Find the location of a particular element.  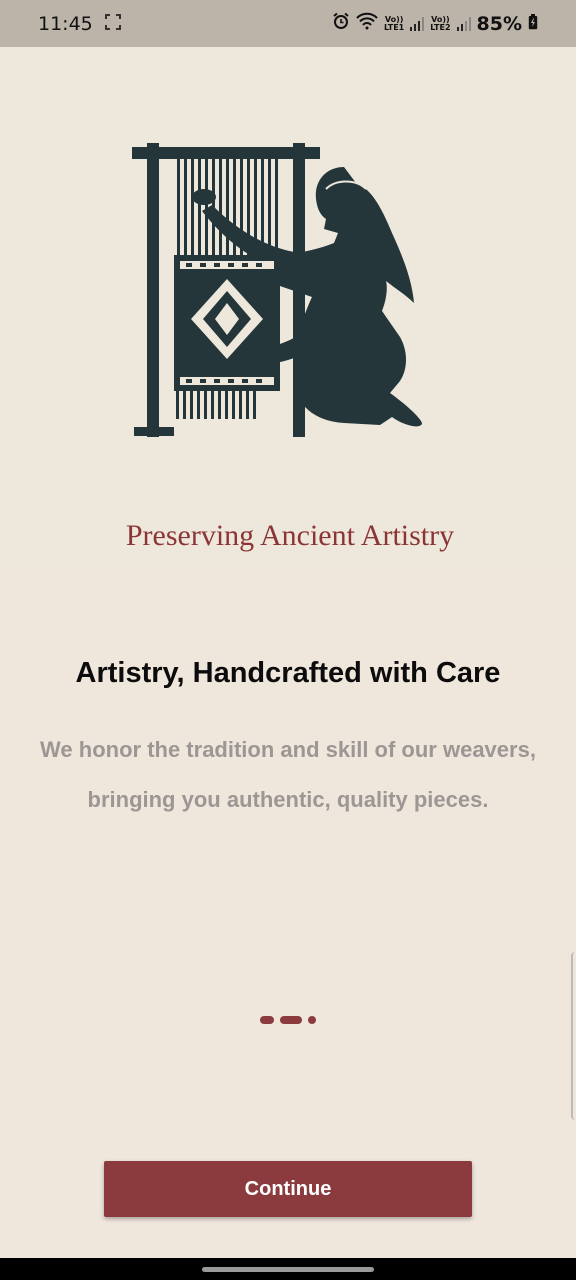

screenshot-icon is located at coordinates (112, 24).